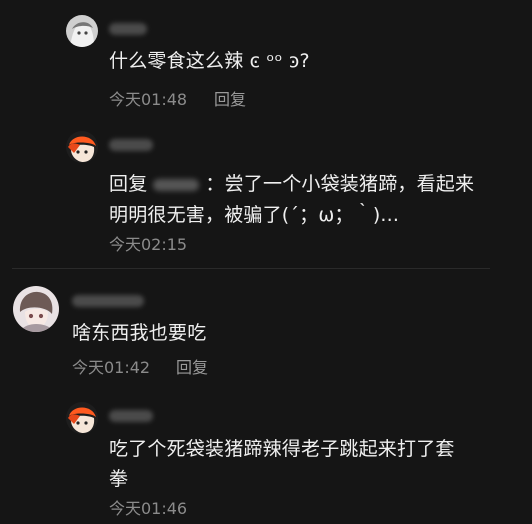 The width and height of the screenshot is (532, 524). What do you see at coordinates (111, 367) in the screenshot?
I see `timestamp: 今天01:42` at bounding box center [111, 367].